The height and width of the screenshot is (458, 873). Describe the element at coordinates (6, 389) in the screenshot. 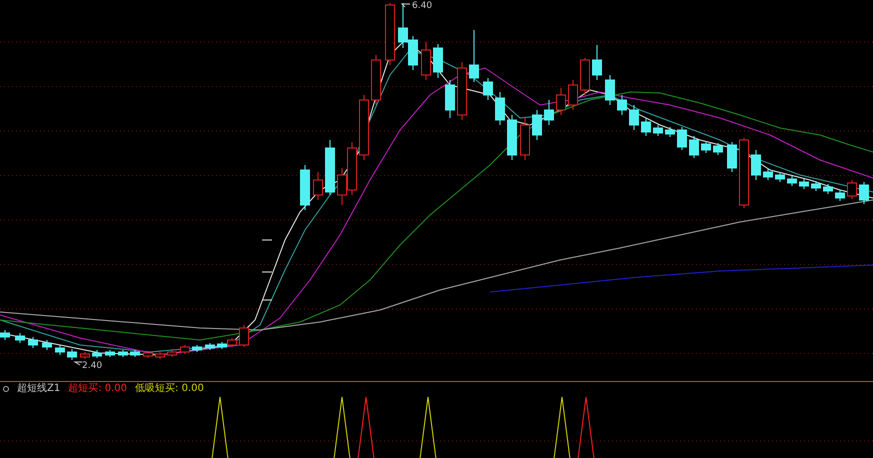

I see `indicator-toggle-icon` at that location.